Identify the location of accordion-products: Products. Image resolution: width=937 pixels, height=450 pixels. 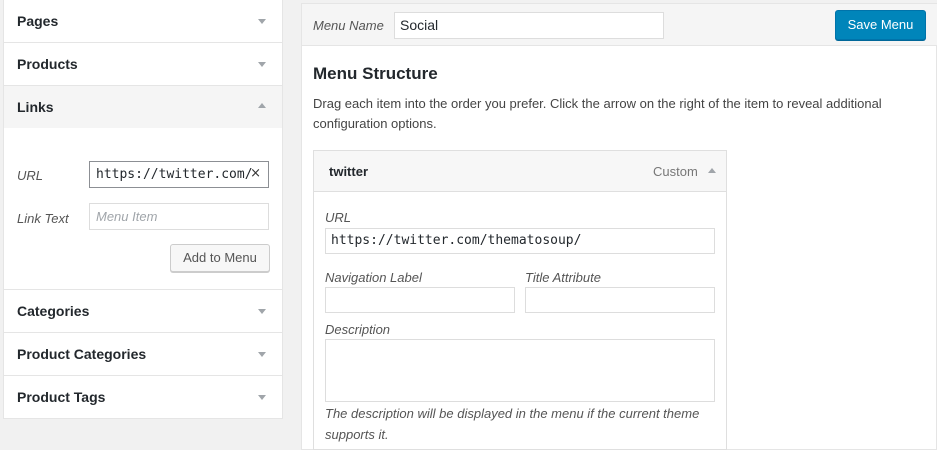
(143, 64).